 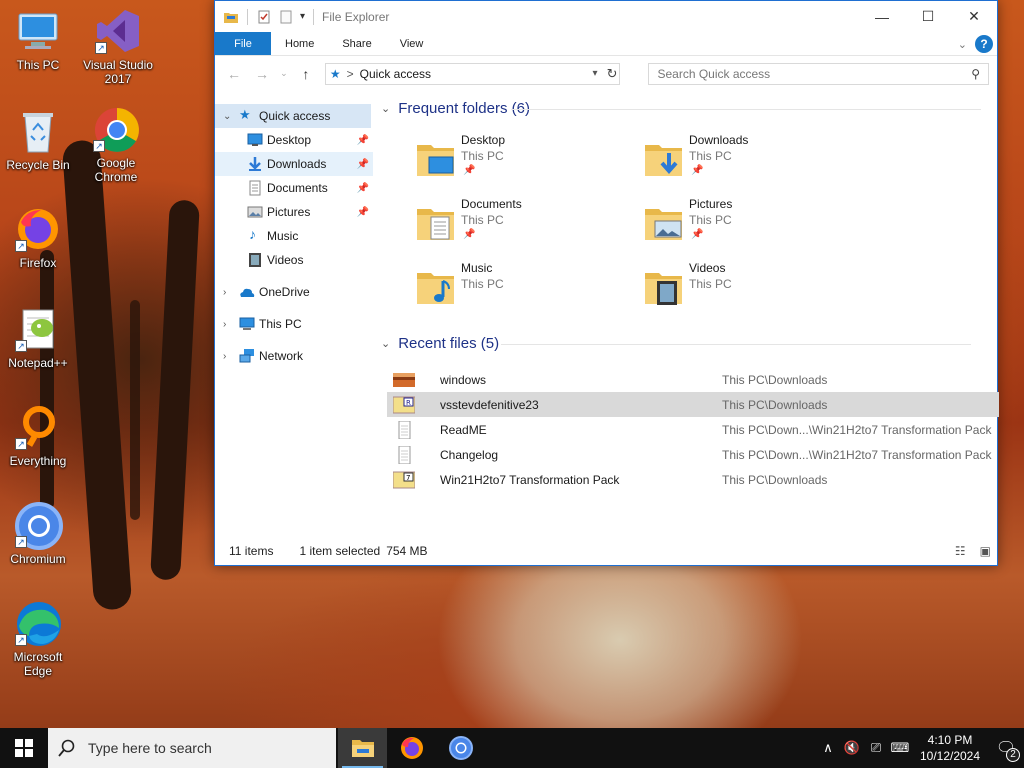 What do you see at coordinates (594, 73) in the screenshot?
I see `address-dropdown-icon: ▾` at bounding box center [594, 73].